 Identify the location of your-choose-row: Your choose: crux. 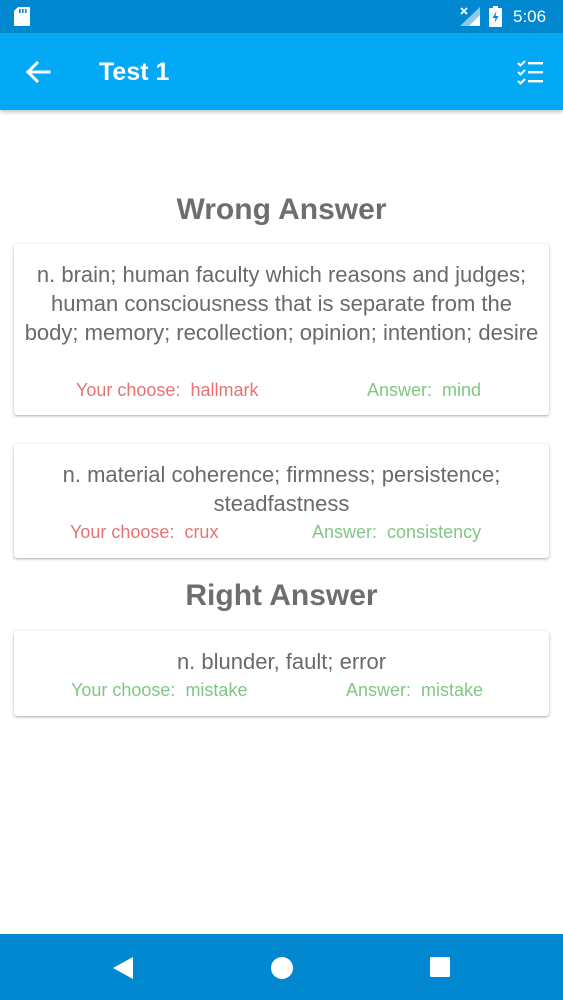
(144, 532).